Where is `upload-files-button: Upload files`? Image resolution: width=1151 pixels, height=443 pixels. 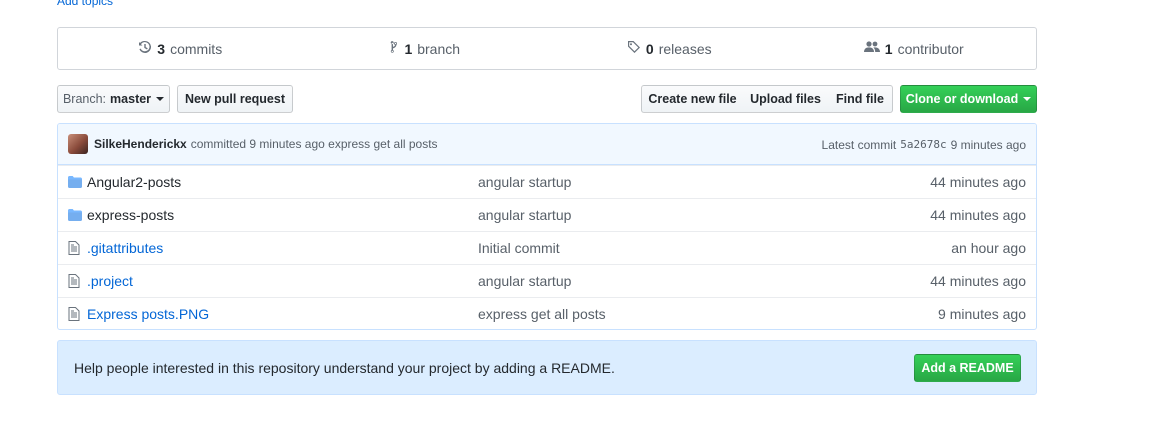
upload-files-button: Upload files is located at coordinates (786, 99).